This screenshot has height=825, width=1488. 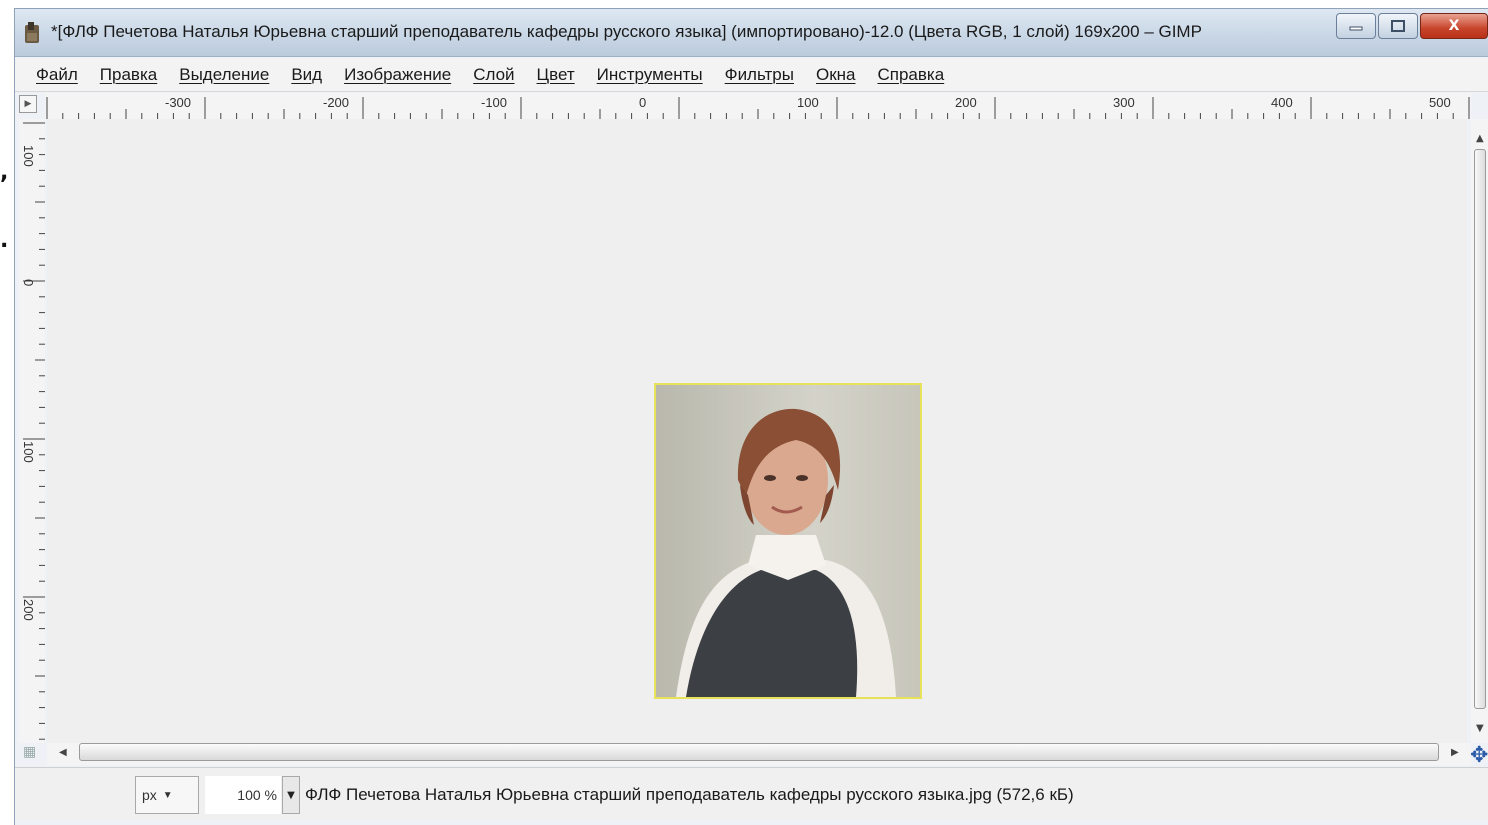 What do you see at coordinates (397, 75) in the screenshot?
I see `menu-image: Изображение` at bounding box center [397, 75].